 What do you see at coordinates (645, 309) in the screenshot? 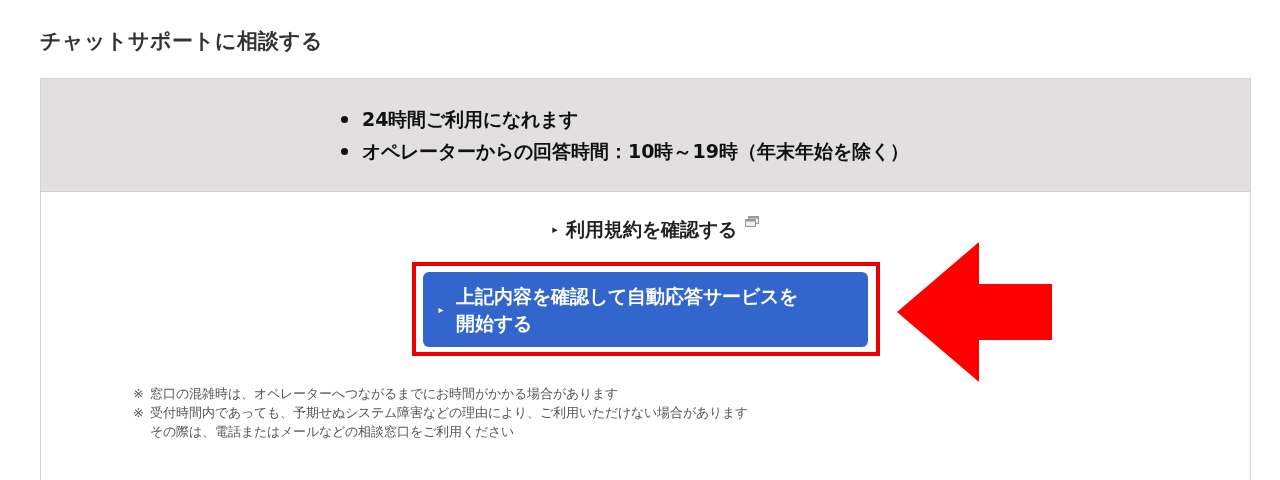
I see `start-service-button: ▸ 上記内容を確認して自動応答サービスを 開始する` at bounding box center [645, 309].